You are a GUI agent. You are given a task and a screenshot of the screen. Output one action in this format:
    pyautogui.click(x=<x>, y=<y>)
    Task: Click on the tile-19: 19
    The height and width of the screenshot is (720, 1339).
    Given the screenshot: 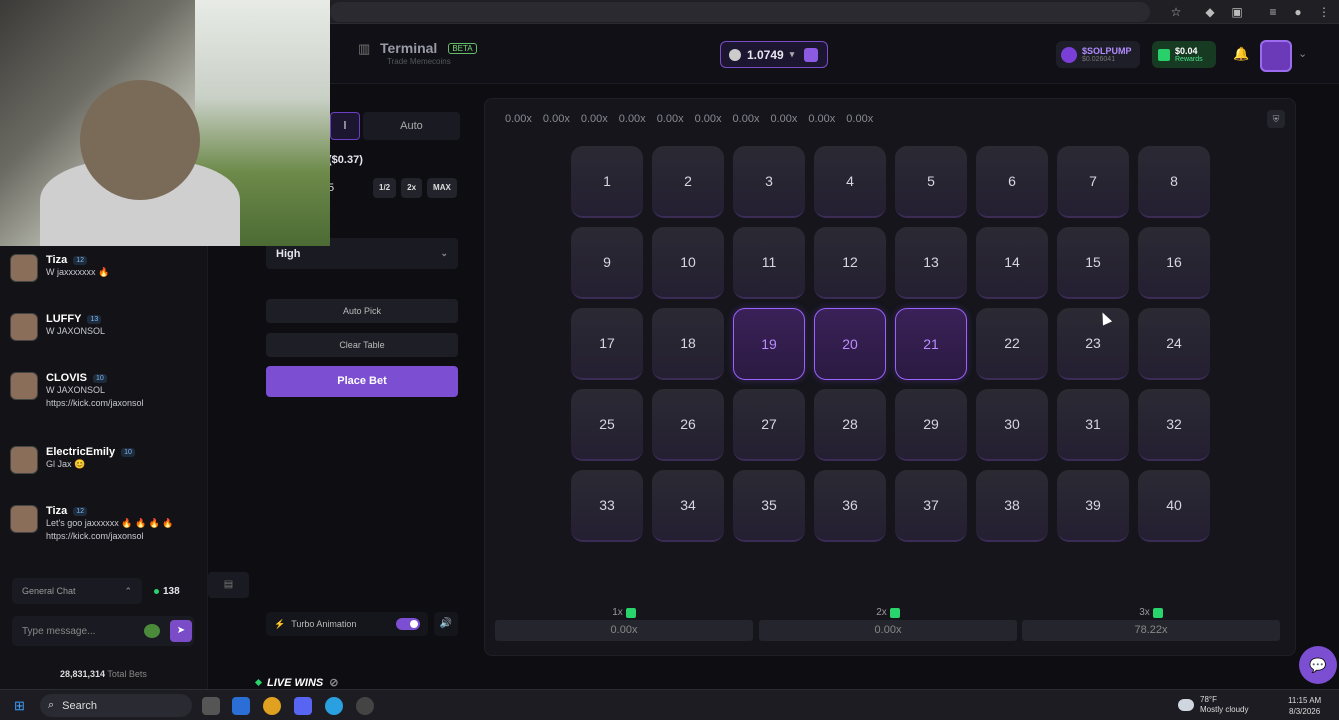 What is the action you would take?
    pyautogui.click(x=769, y=344)
    